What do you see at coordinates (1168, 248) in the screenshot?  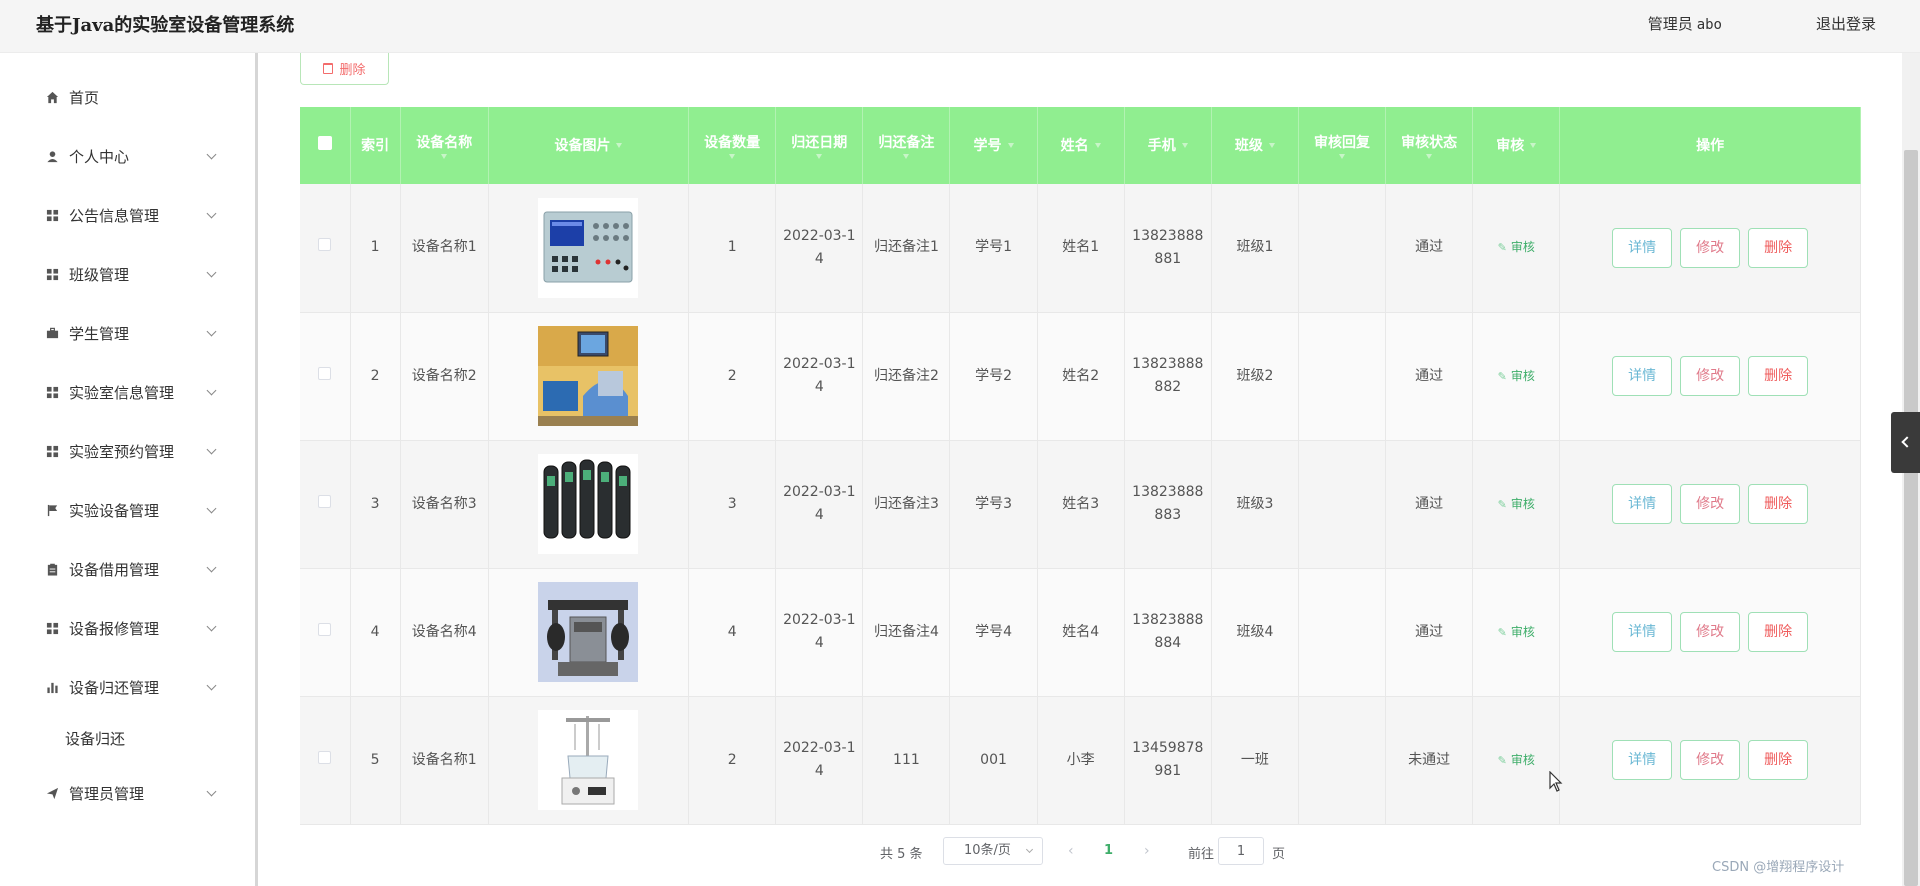 I see `cell-phone: 13823888881` at bounding box center [1168, 248].